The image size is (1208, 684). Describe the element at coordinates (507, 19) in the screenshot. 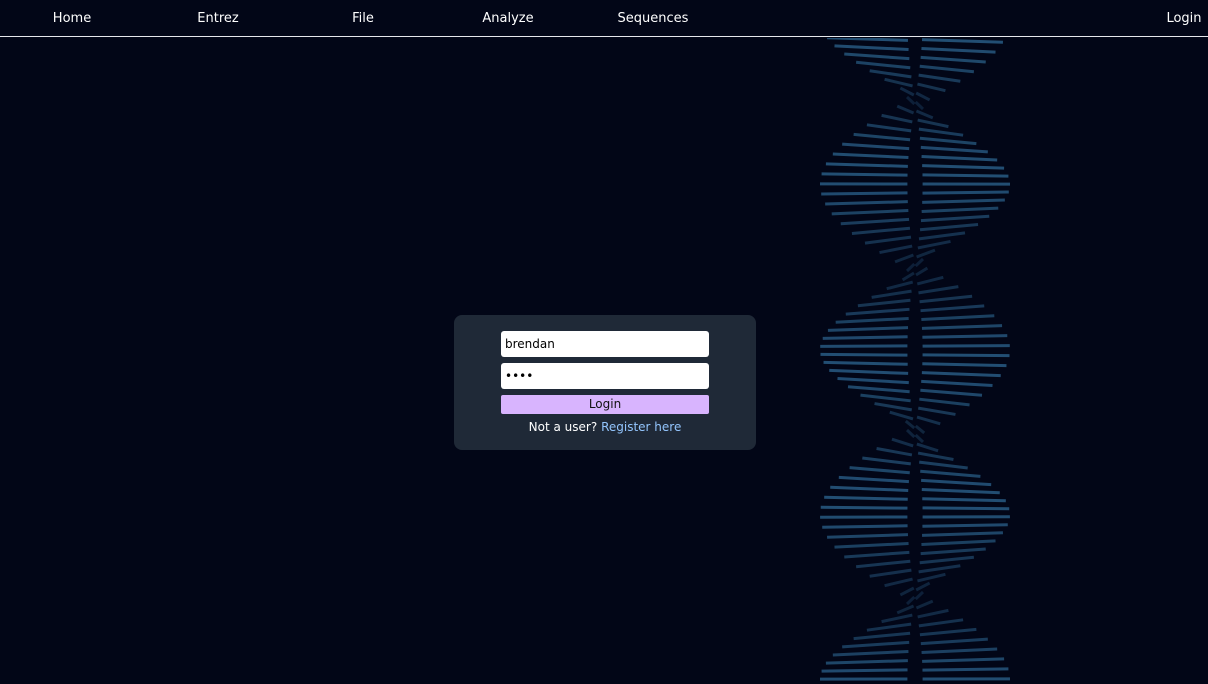

I see `nav-analyze: Analyze` at that location.